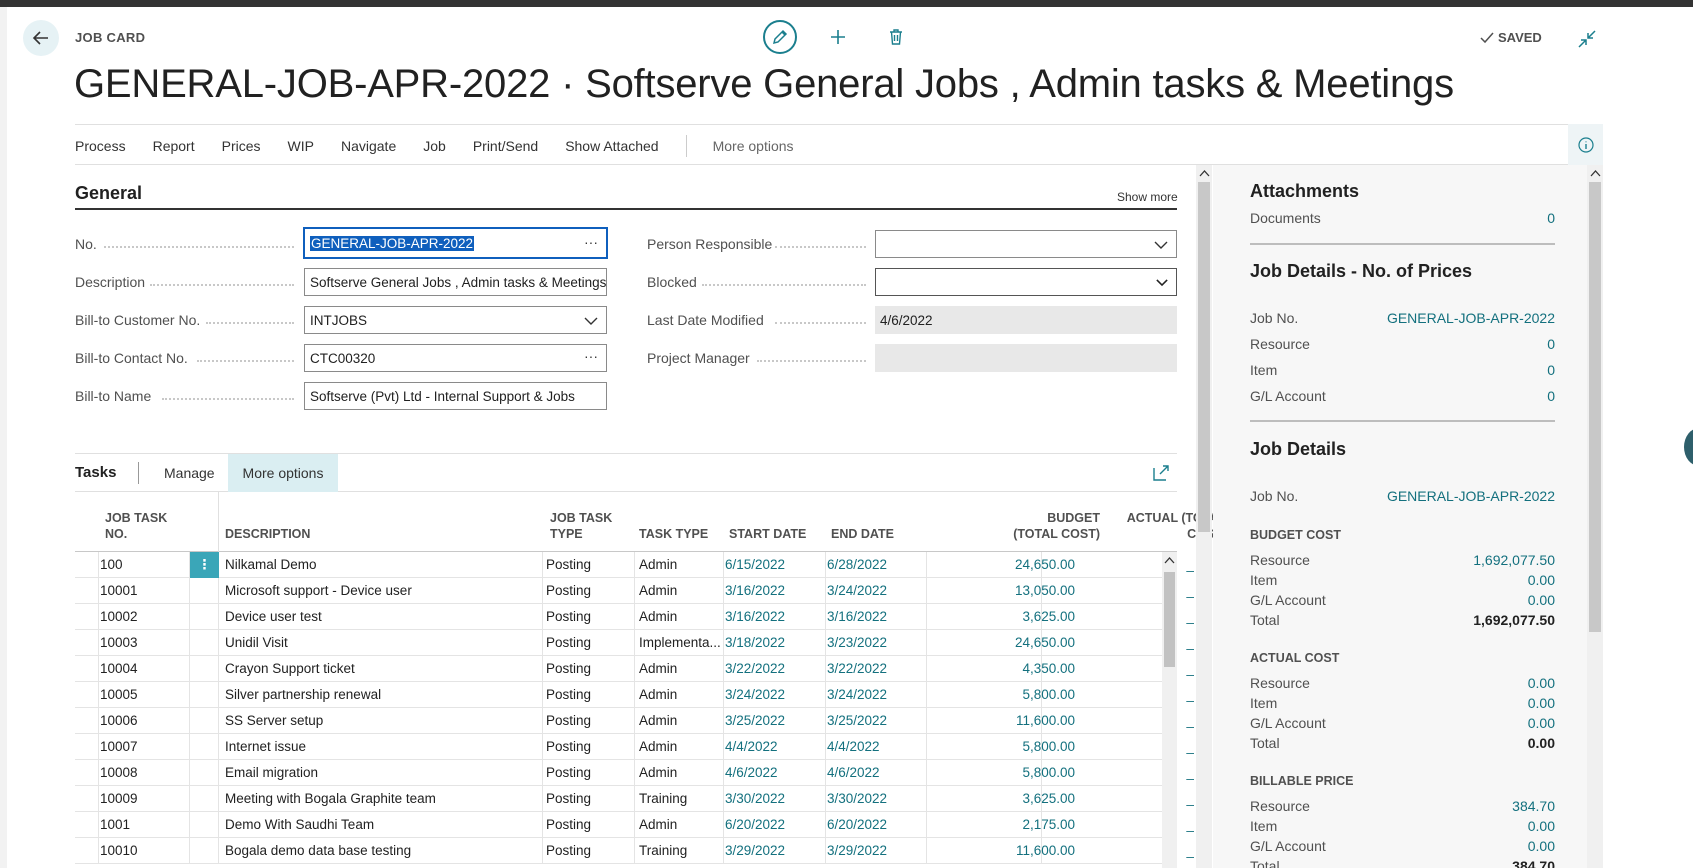  I want to click on action-more-options: More options, so click(753, 146).